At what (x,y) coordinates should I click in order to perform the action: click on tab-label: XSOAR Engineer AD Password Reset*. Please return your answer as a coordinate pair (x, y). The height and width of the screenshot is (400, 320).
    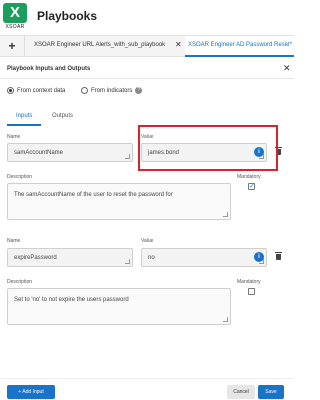
    Looking at the image, I should click on (240, 45).